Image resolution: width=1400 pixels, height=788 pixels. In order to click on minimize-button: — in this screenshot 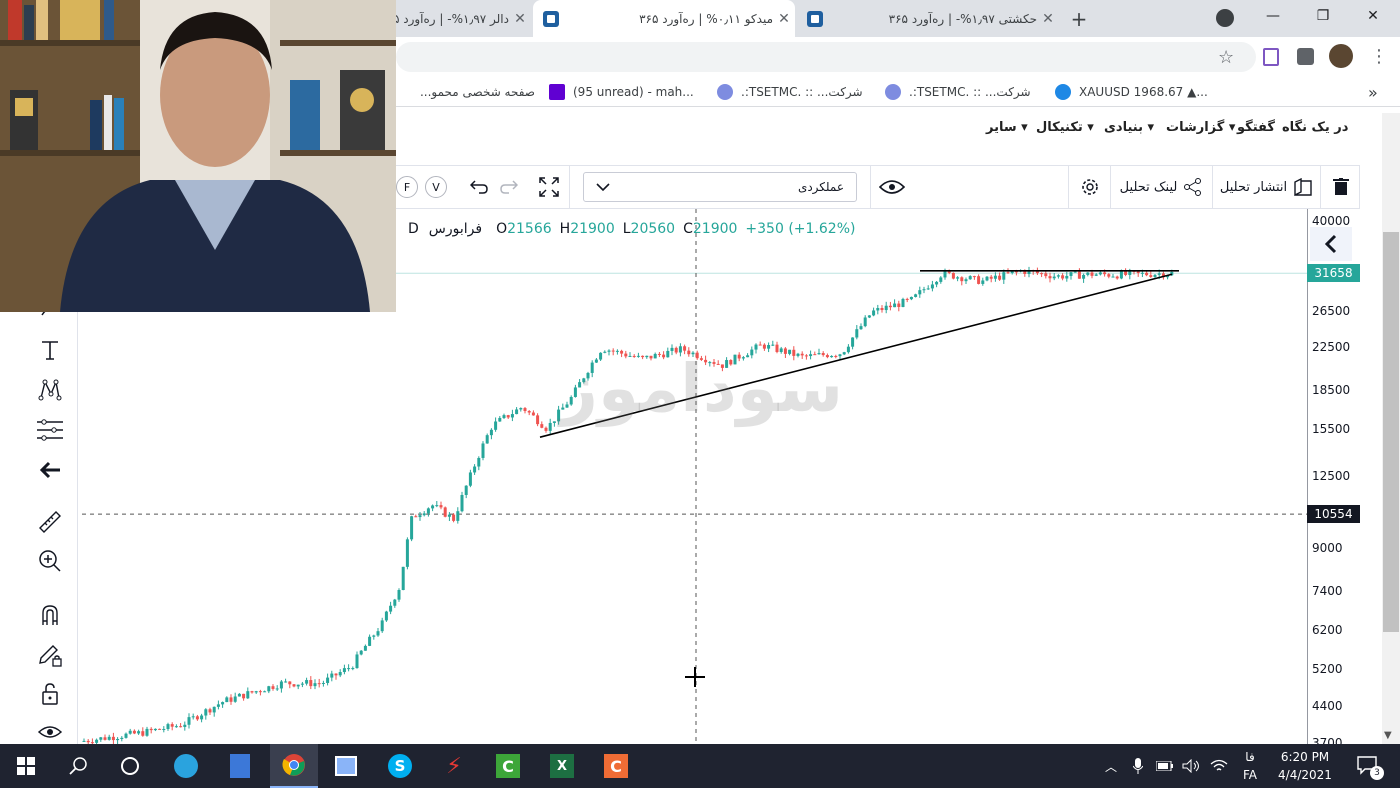, I will do `click(1273, 16)`.